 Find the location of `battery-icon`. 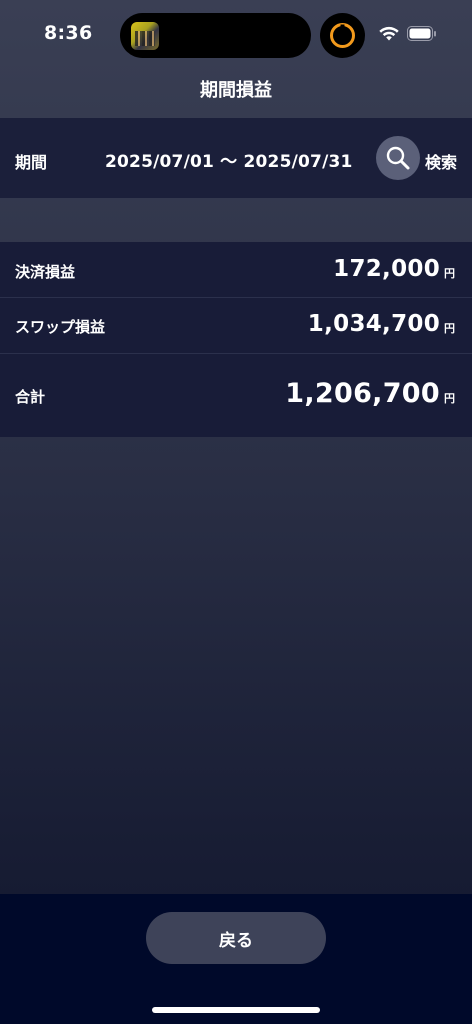

battery-icon is located at coordinates (421, 33).